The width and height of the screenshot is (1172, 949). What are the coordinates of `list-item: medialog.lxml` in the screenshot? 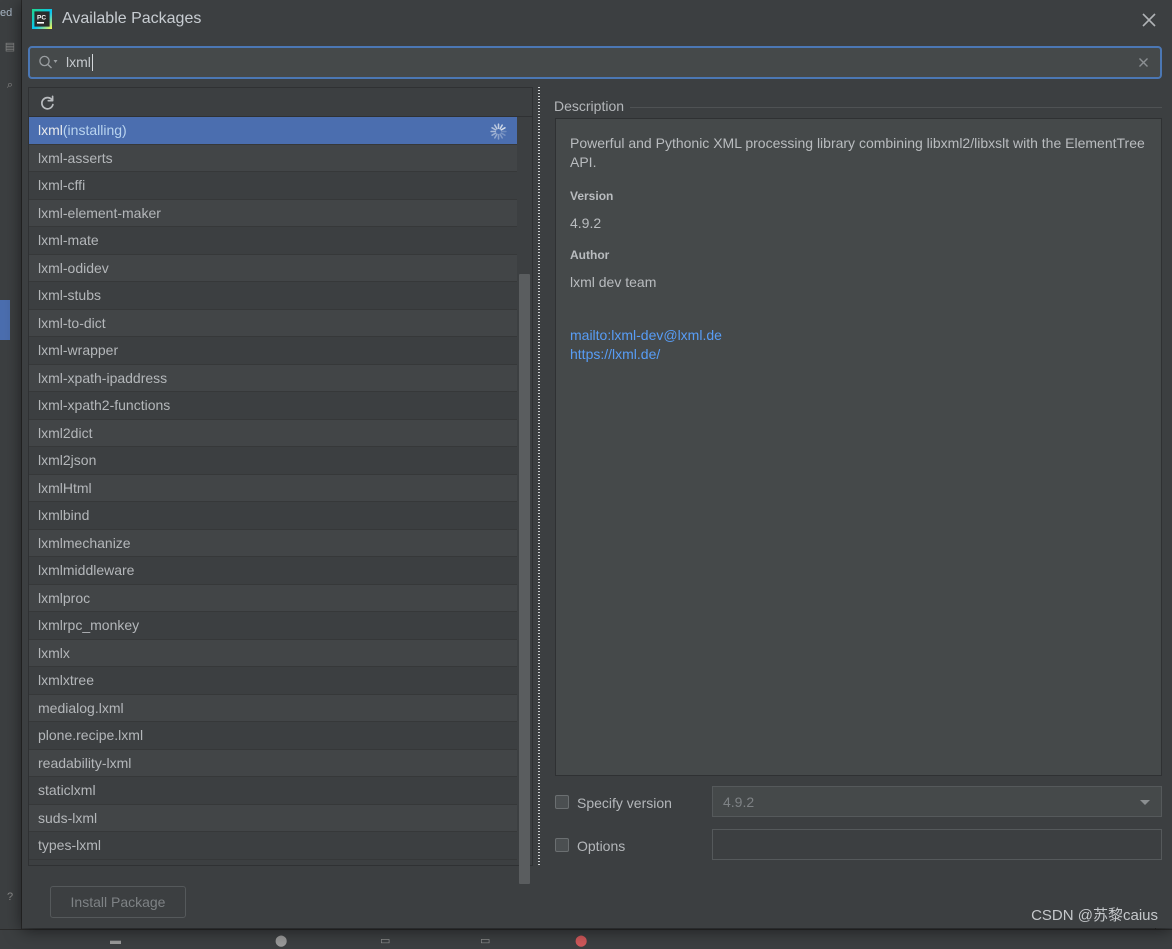 It's located at (273, 708).